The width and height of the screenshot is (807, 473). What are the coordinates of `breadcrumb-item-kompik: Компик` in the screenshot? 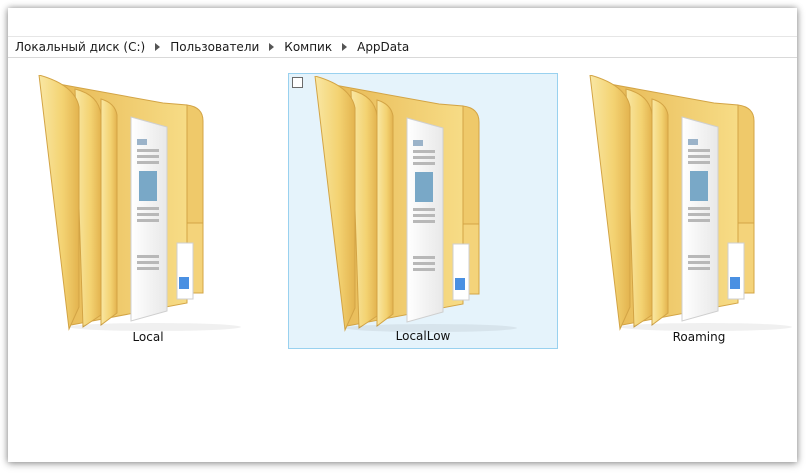 It's located at (308, 47).